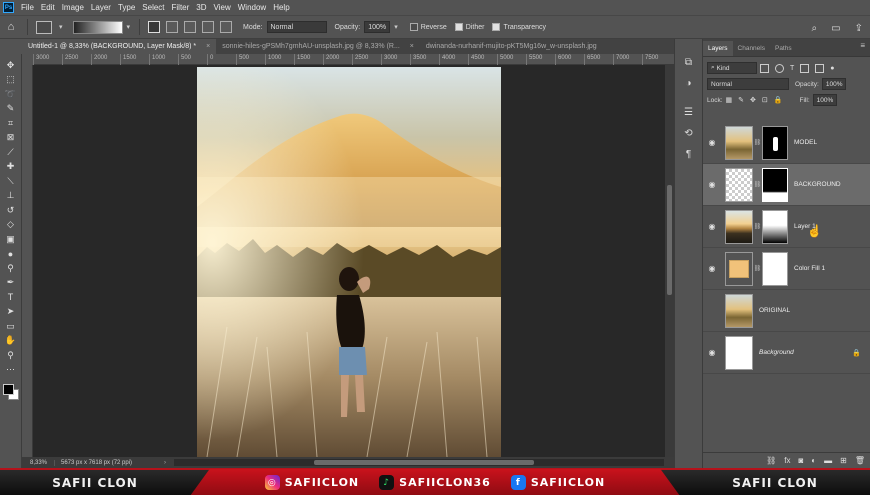 The height and width of the screenshot is (495, 870). I want to click on fill-field: 100%, so click(824, 100).